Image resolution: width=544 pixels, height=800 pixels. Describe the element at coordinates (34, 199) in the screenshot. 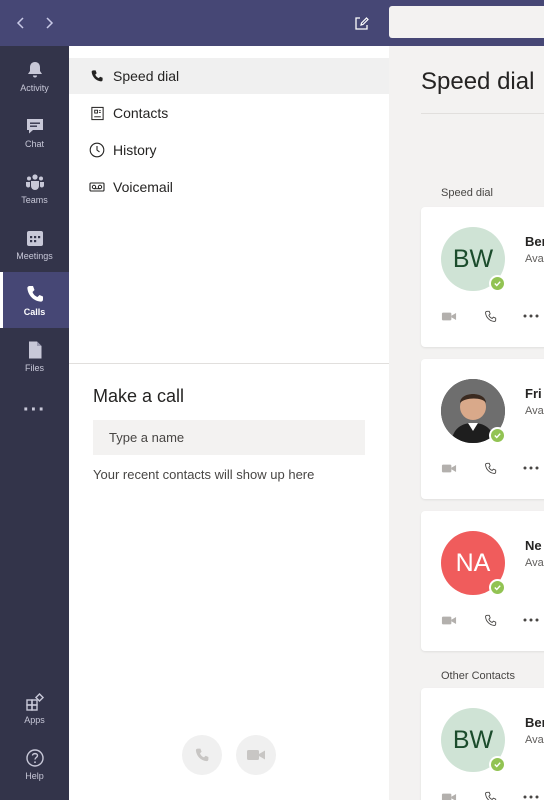

I see `rail-label: Teams` at that location.